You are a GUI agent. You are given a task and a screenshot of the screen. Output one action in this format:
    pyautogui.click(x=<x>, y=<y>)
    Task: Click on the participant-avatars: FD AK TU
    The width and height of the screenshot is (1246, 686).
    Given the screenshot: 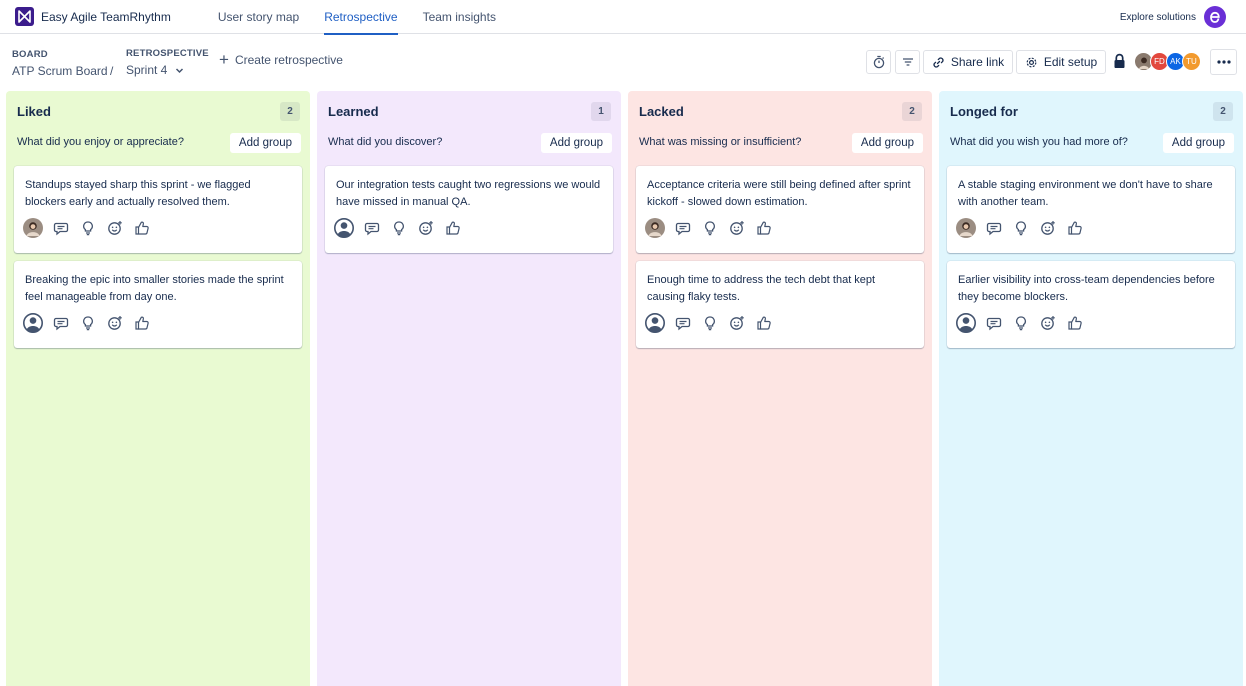 What is the action you would take?
    pyautogui.click(x=1167, y=62)
    